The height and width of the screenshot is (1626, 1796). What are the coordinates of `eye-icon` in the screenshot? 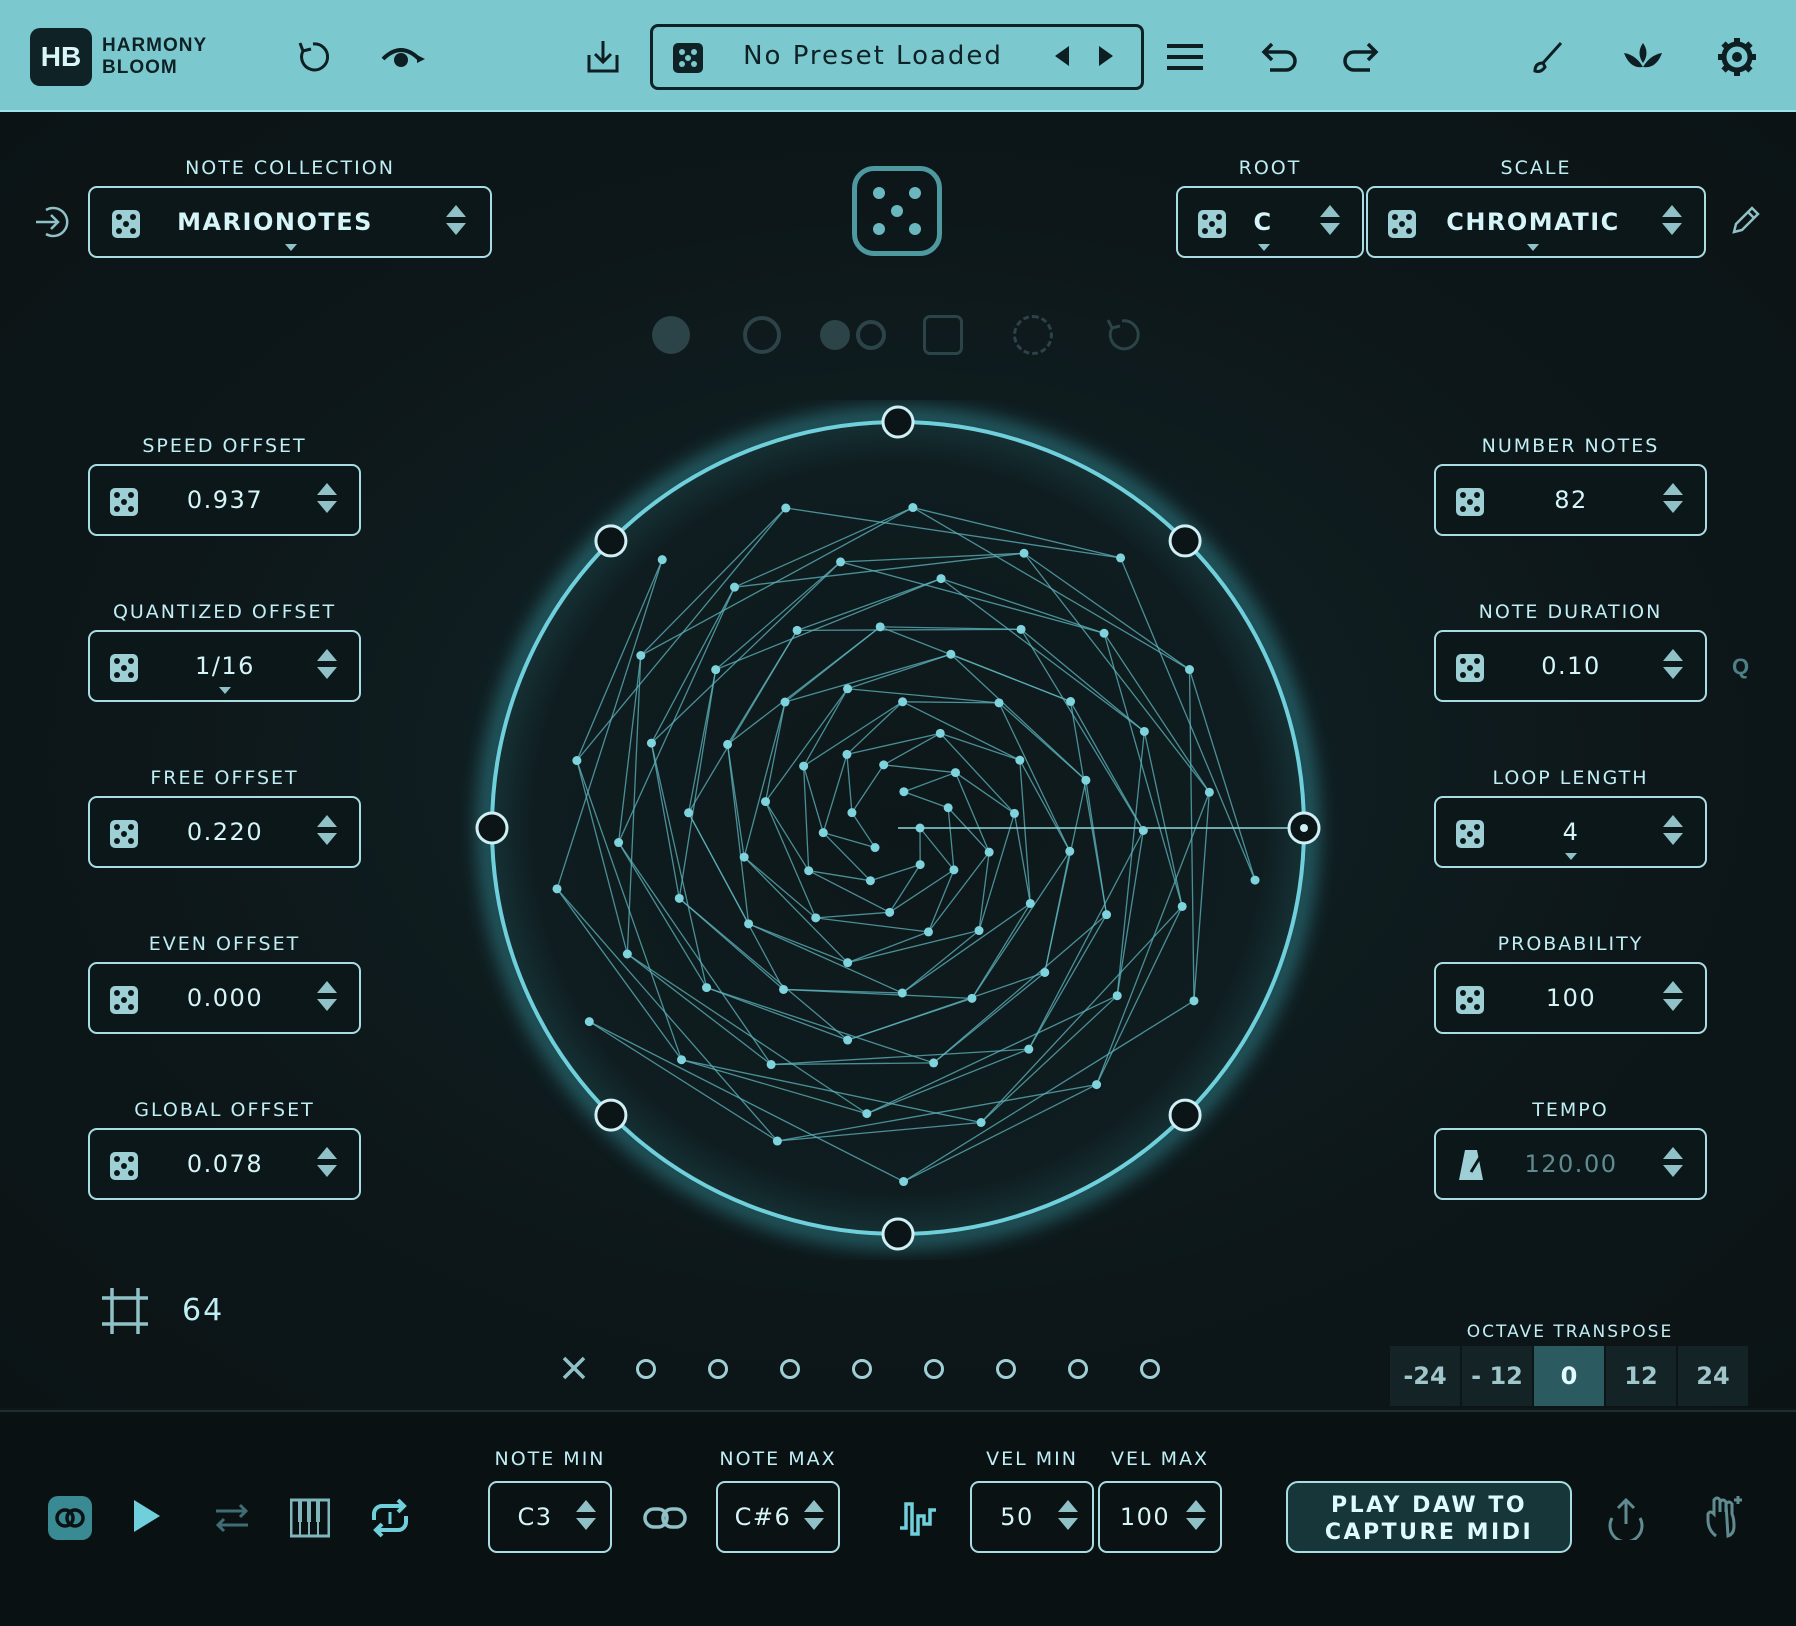 It's located at (403, 57).